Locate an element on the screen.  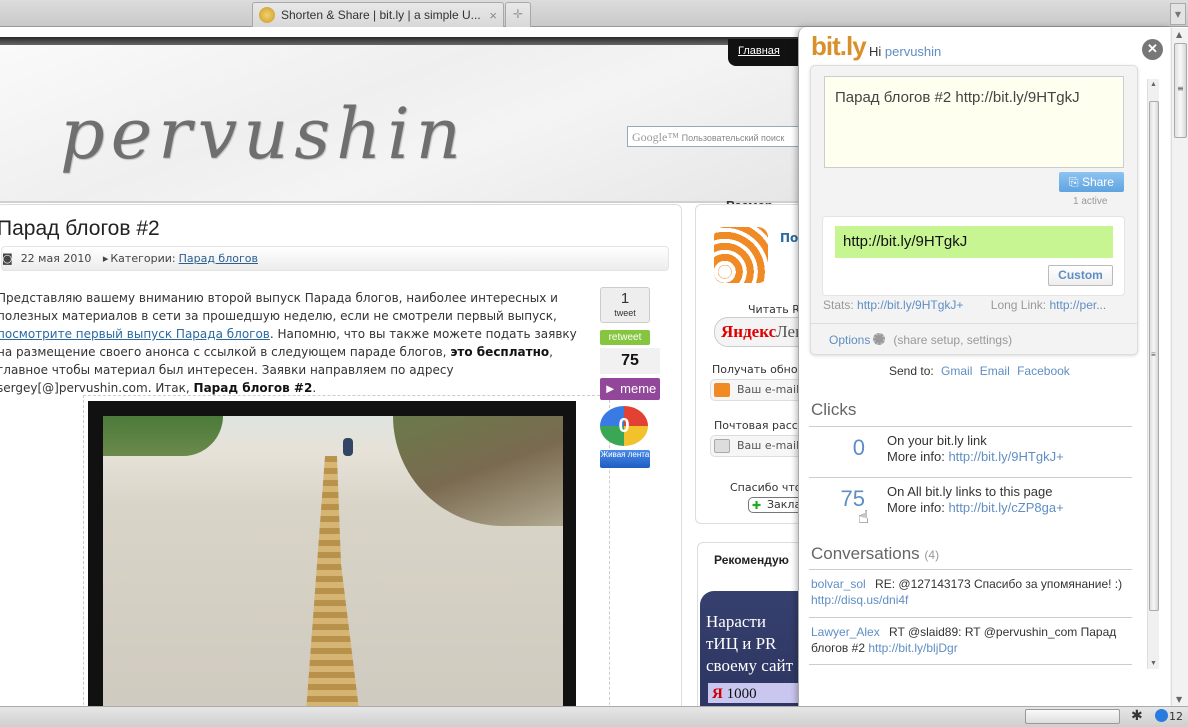
clicks-title: Clicks is located at coordinates (834, 409).